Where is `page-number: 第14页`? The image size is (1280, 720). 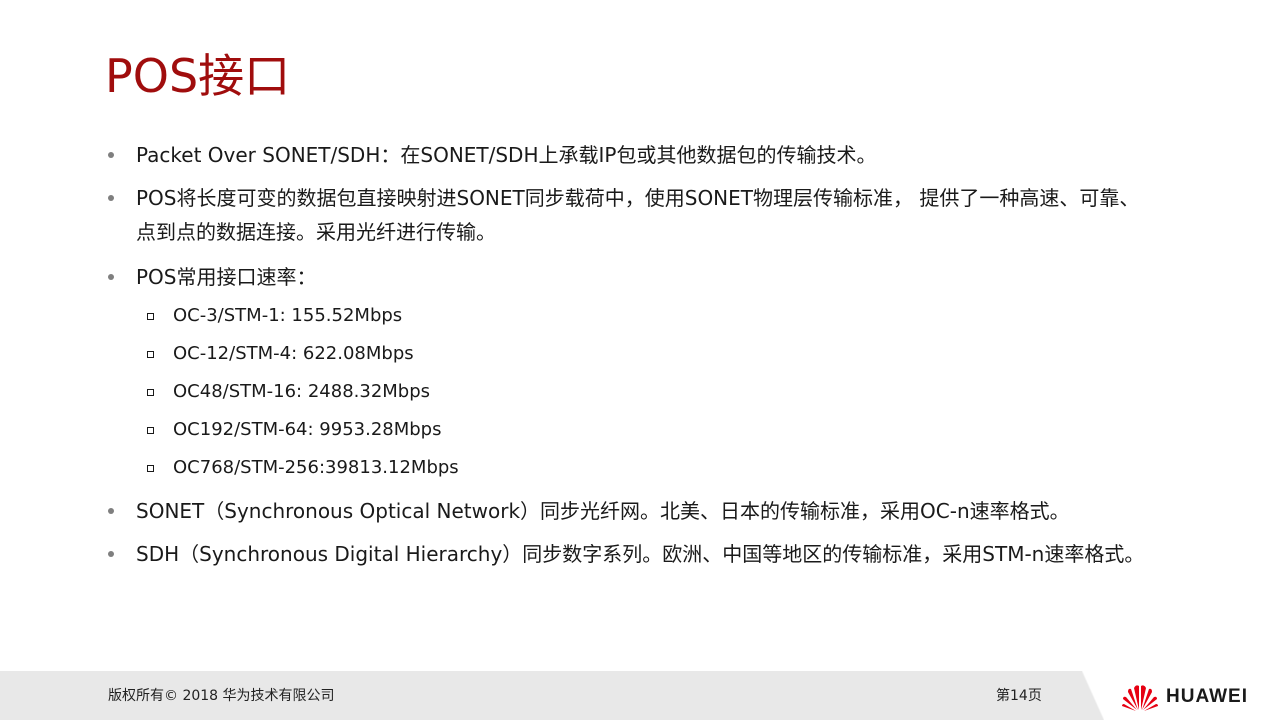
page-number: 第14页 is located at coordinates (1019, 696).